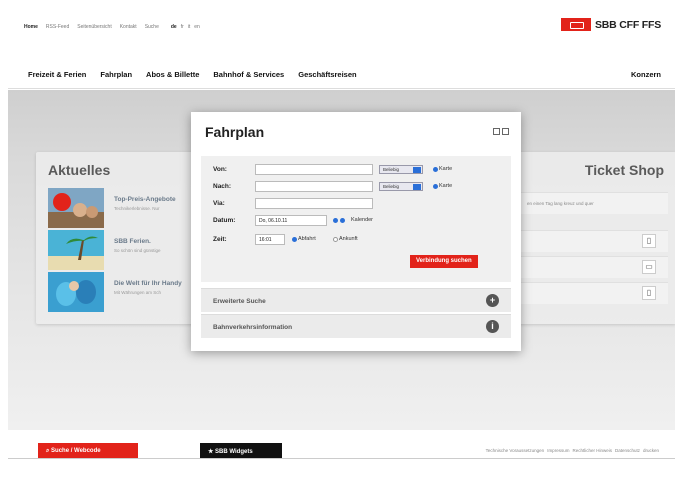 The height and width of the screenshot is (484, 683). Describe the element at coordinates (116, 74) in the screenshot. I see `nav-fahrplan: Fahrplan` at that location.